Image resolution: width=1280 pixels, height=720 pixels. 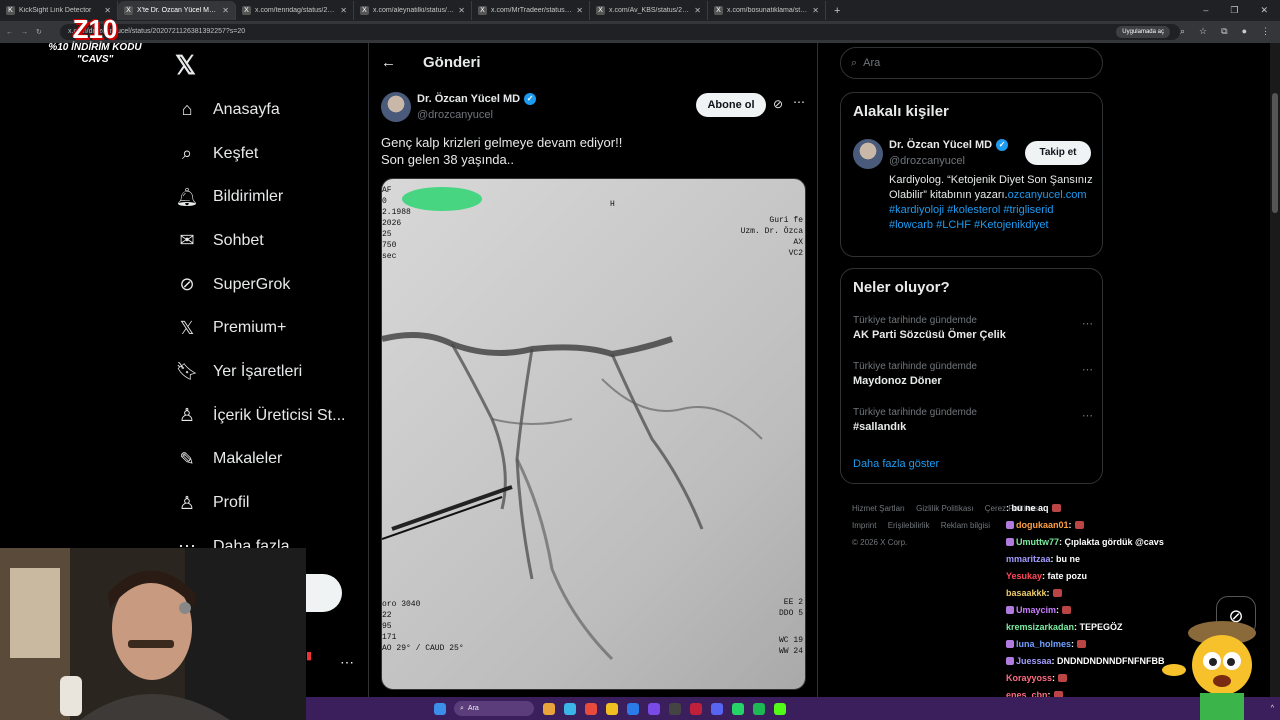 What do you see at coordinates (455, 115) in the screenshot?
I see `author-handle: @drozcanyucel` at bounding box center [455, 115].